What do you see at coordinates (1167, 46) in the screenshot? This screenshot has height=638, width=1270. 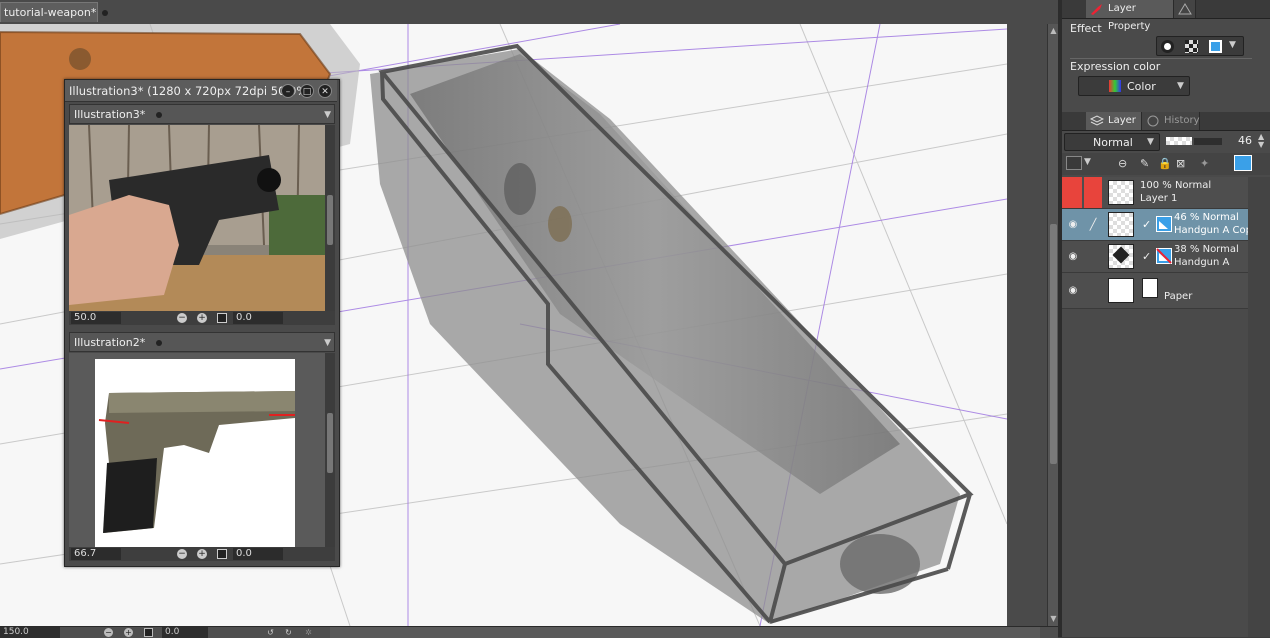 I see `border-effect-icon` at bounding box center [1167, 46].